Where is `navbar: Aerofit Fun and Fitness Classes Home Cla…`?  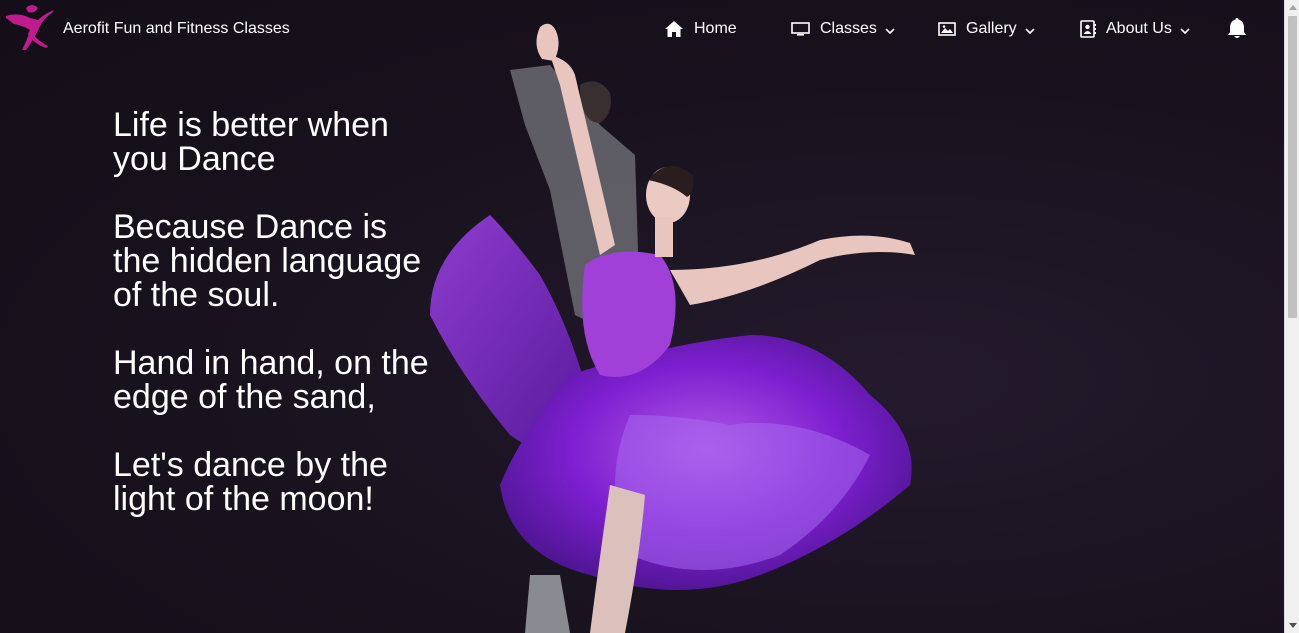
navbar: Aerofit Fun and Fitness Classes Home Cla… is located at coordinates (642, 29).